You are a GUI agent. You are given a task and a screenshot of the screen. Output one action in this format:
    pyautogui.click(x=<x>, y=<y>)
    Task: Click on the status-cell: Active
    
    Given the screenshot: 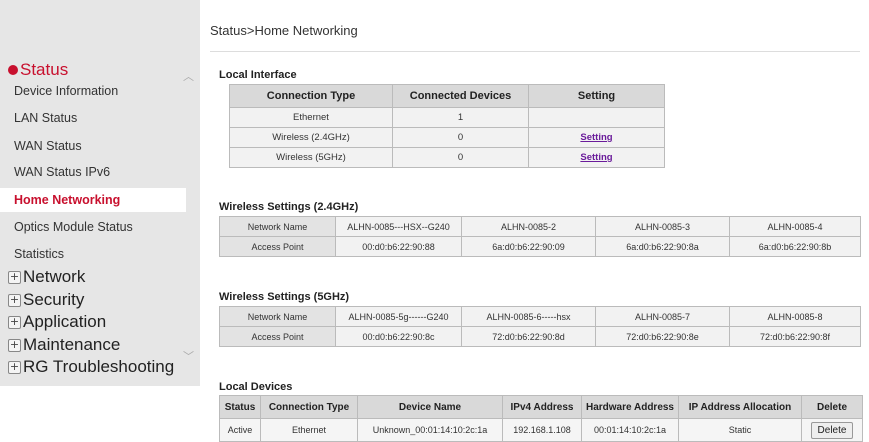 What is the action you would take?
    pyautogui.click(x=240, y=430)
    